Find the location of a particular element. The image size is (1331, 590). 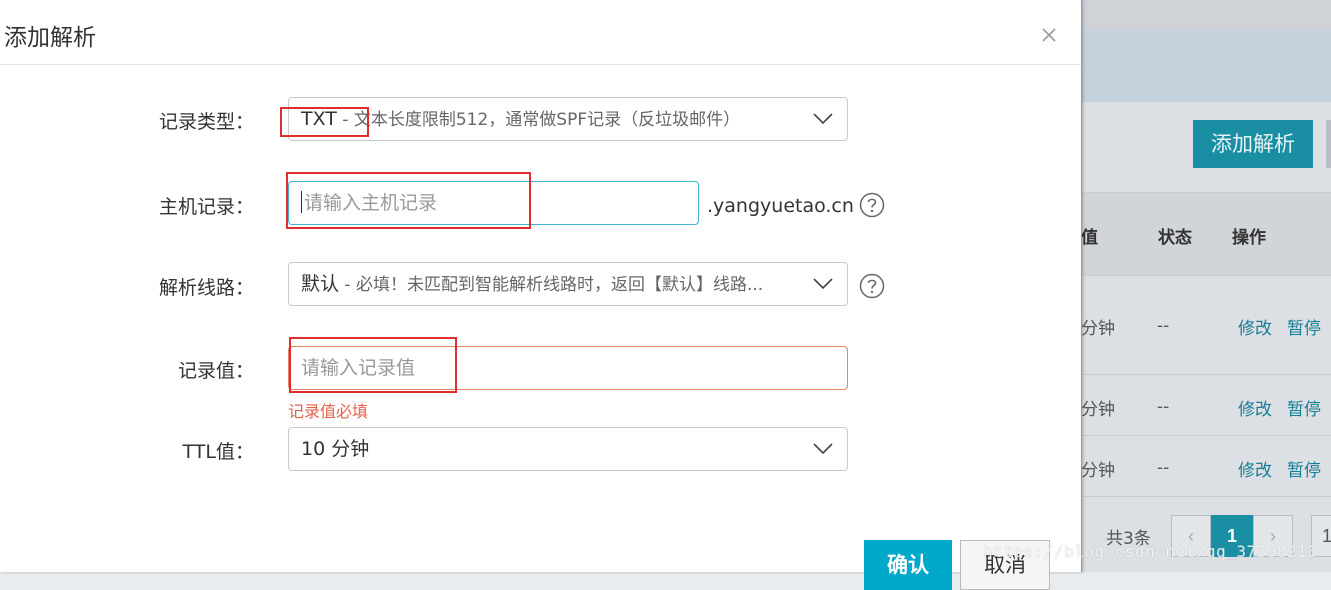

host-record-placeholder: 请输入主机记录 is located at coordinates (371, 203).